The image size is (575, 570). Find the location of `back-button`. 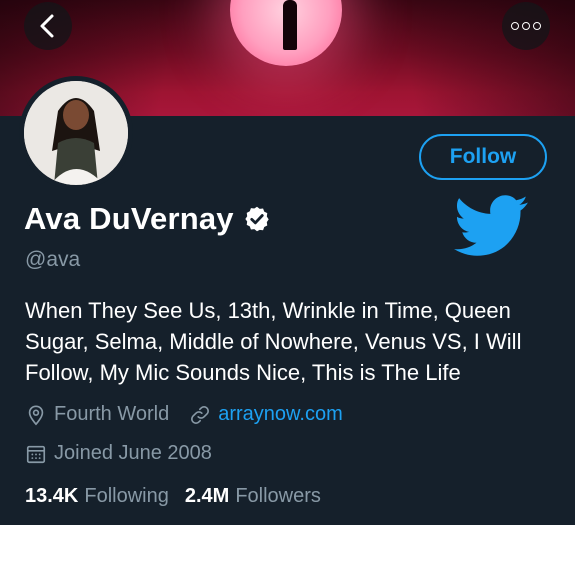

back-button is located at coordinates (48, 26).